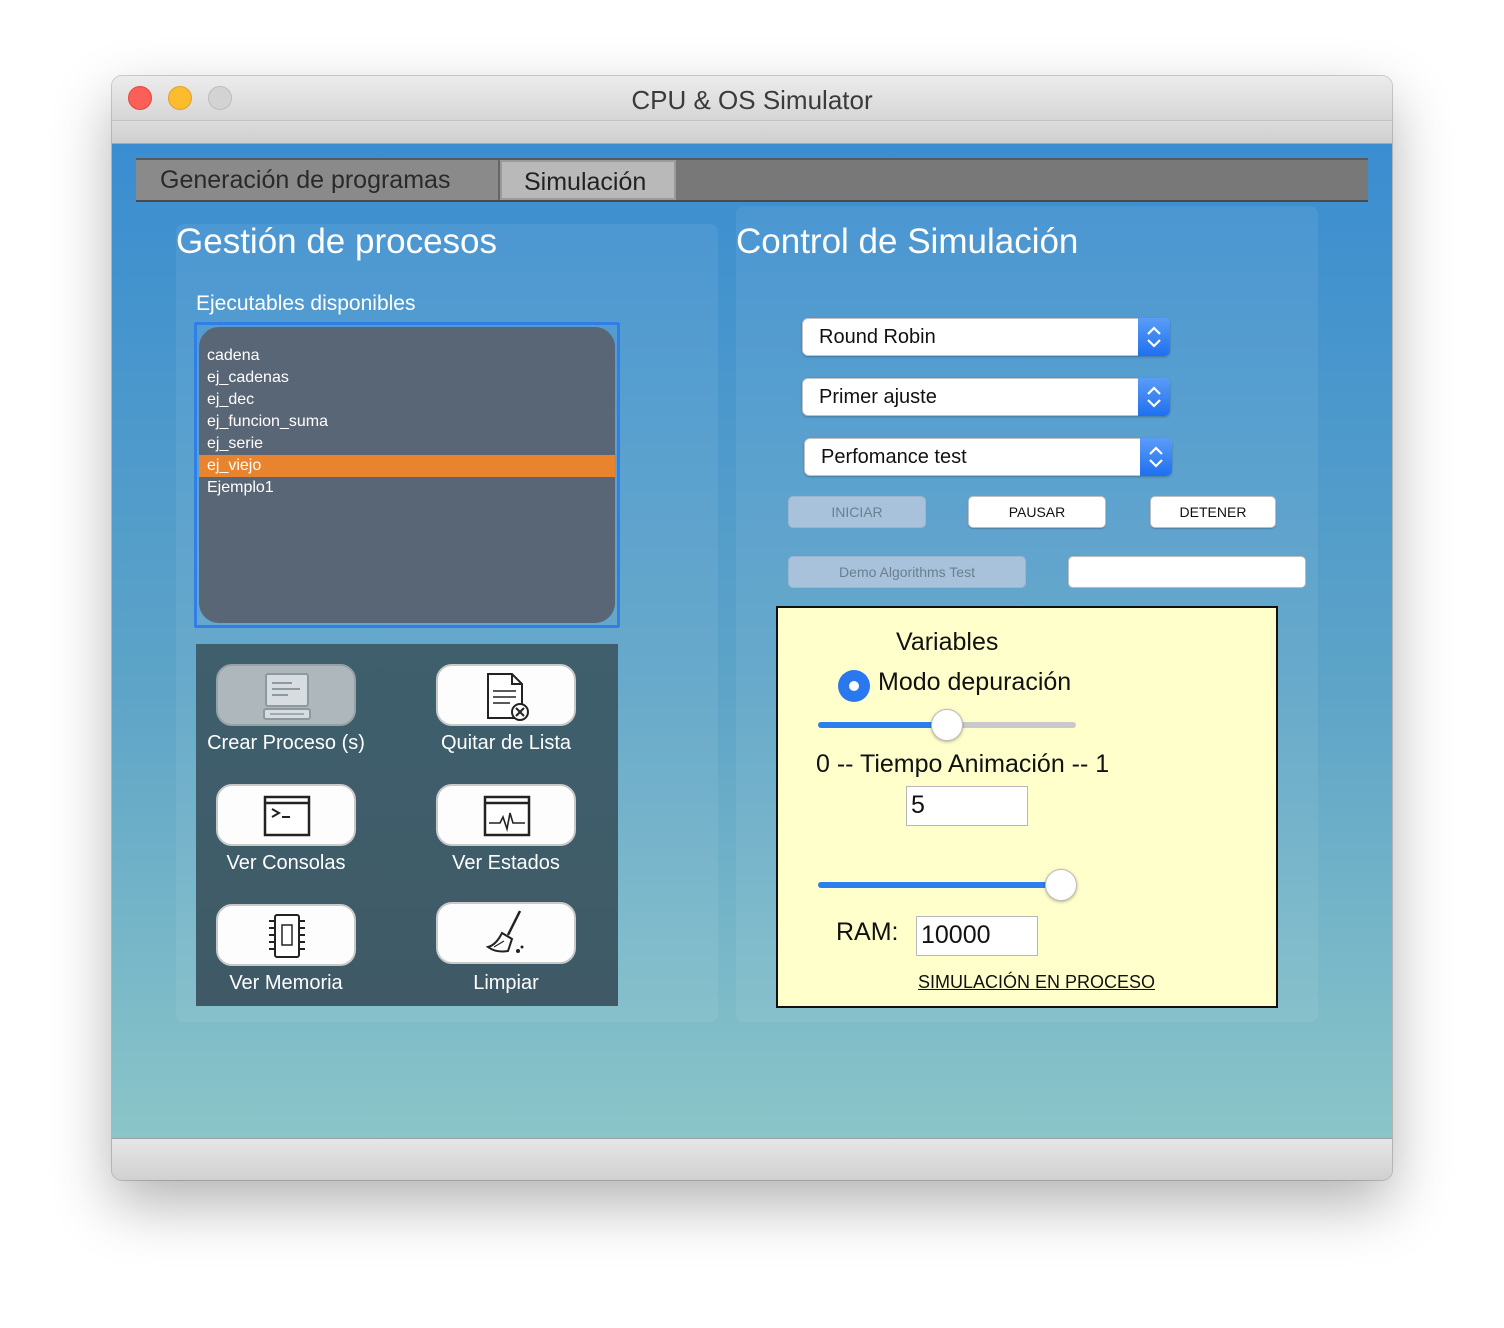  What do you see at coordinates (988, 457) in the screenshot?
I see `test-mode-dropdown: Perfomance test` at bounding box center [988, 457].